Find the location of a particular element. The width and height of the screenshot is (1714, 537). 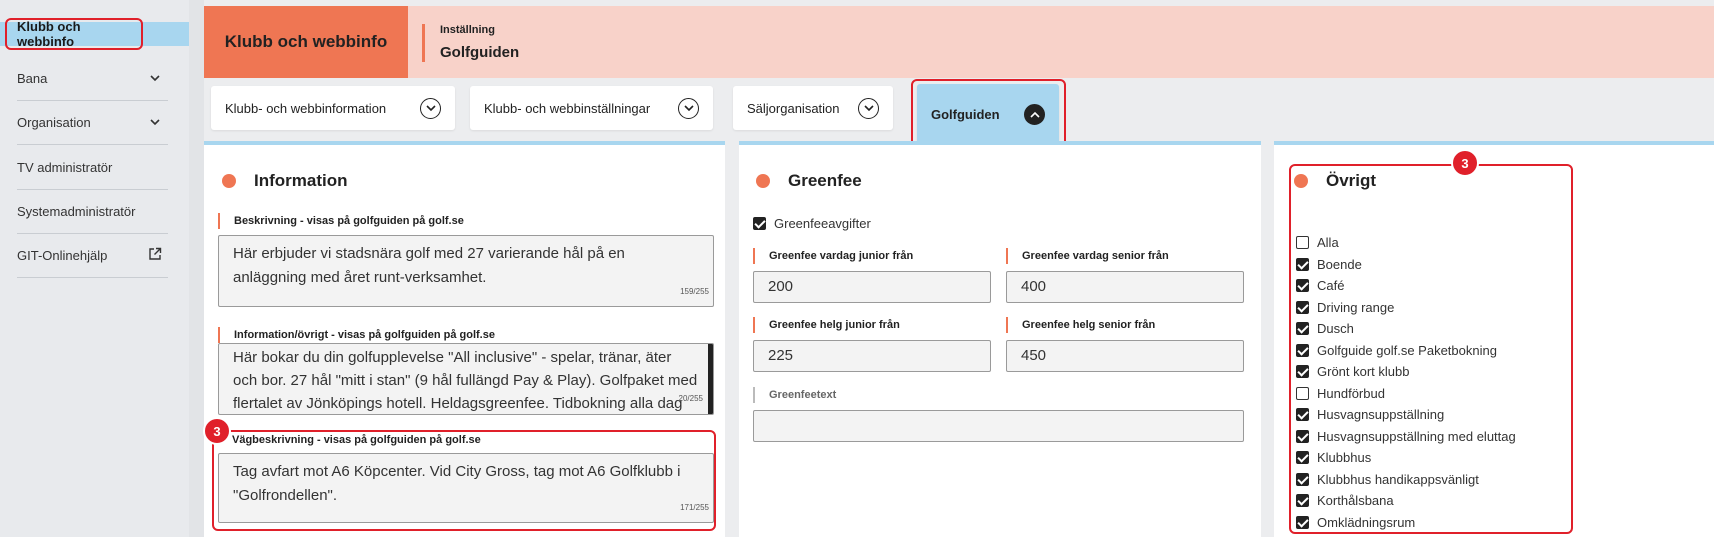

helg-senior-input: 450 is located at coordinates (1125, 356).